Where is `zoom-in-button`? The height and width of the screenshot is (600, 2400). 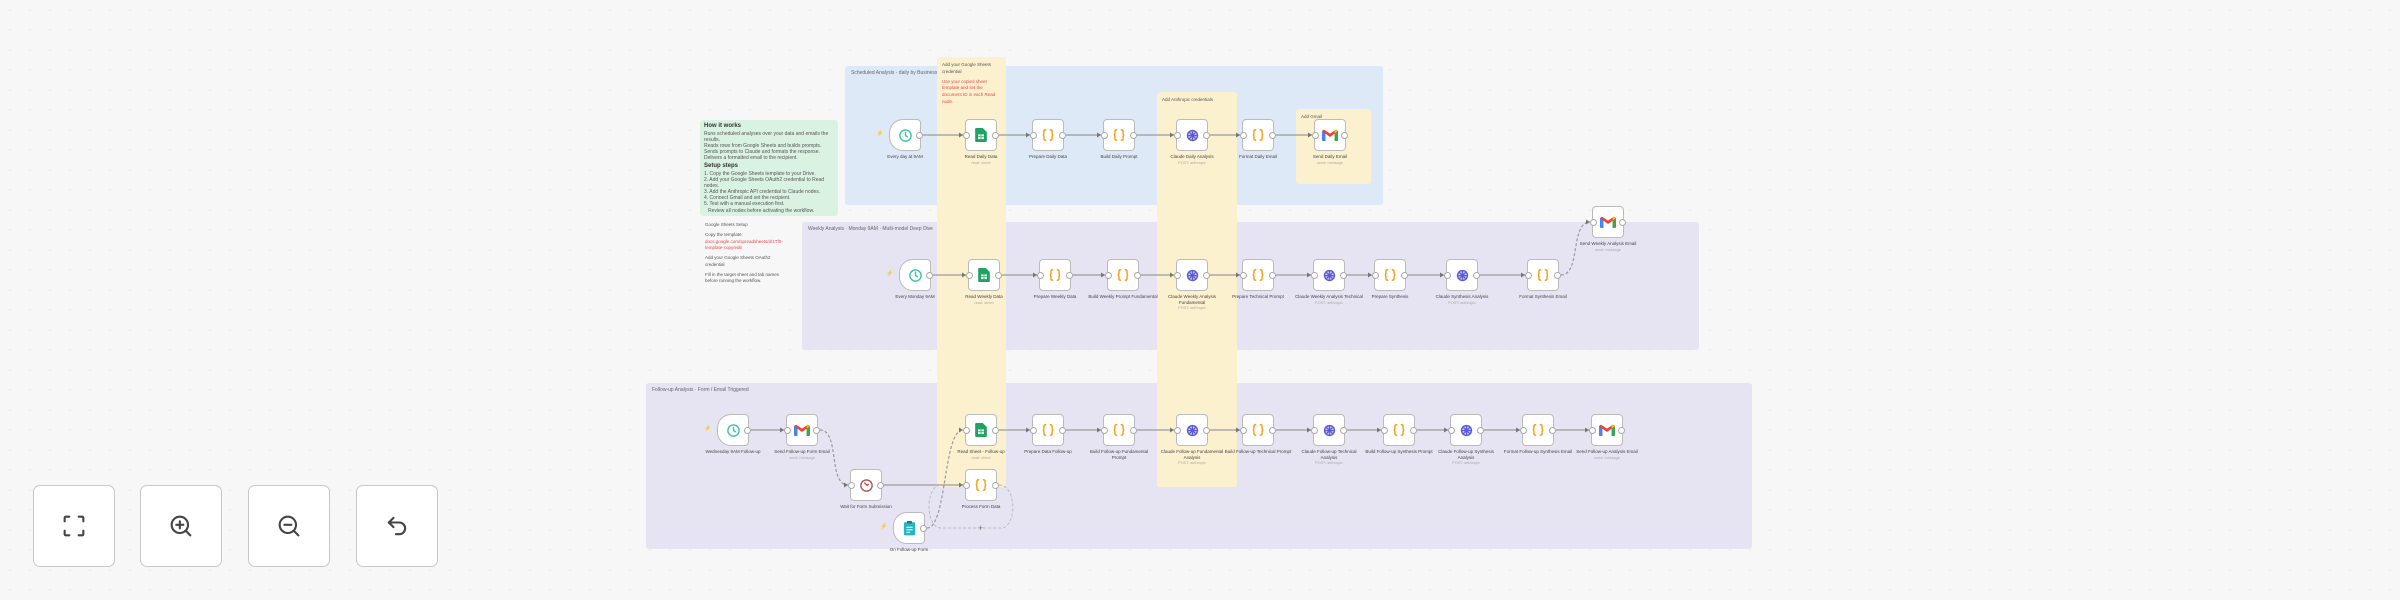
zoom-in-button is located at coordinates (181, 526).